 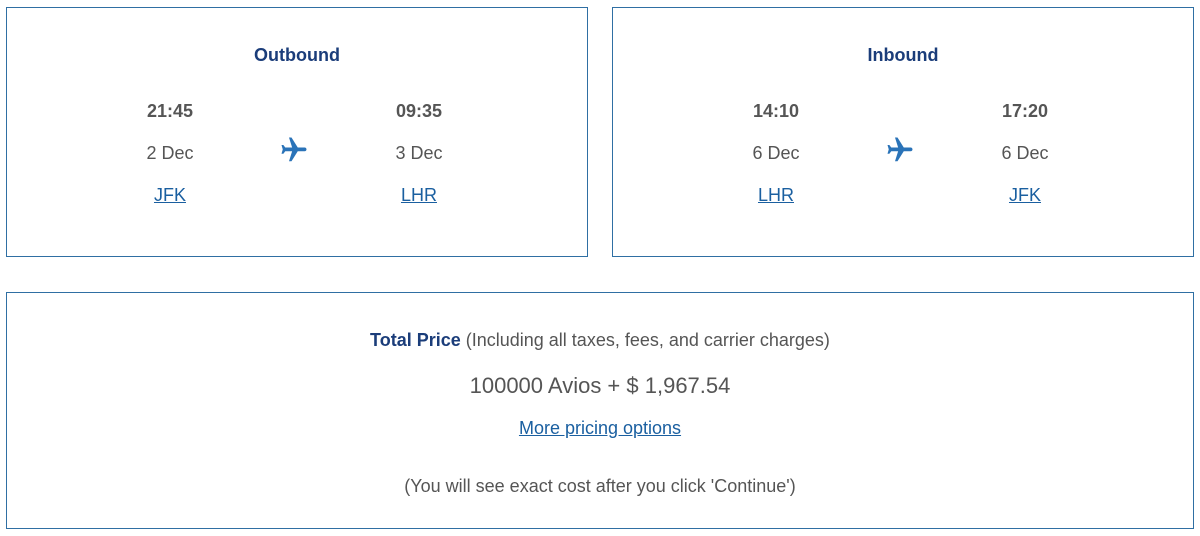 What do you see at coordinates (776, 195) in the screenshot?
I see `departure-airport-link: LHR` at bounding box center [776, 195].